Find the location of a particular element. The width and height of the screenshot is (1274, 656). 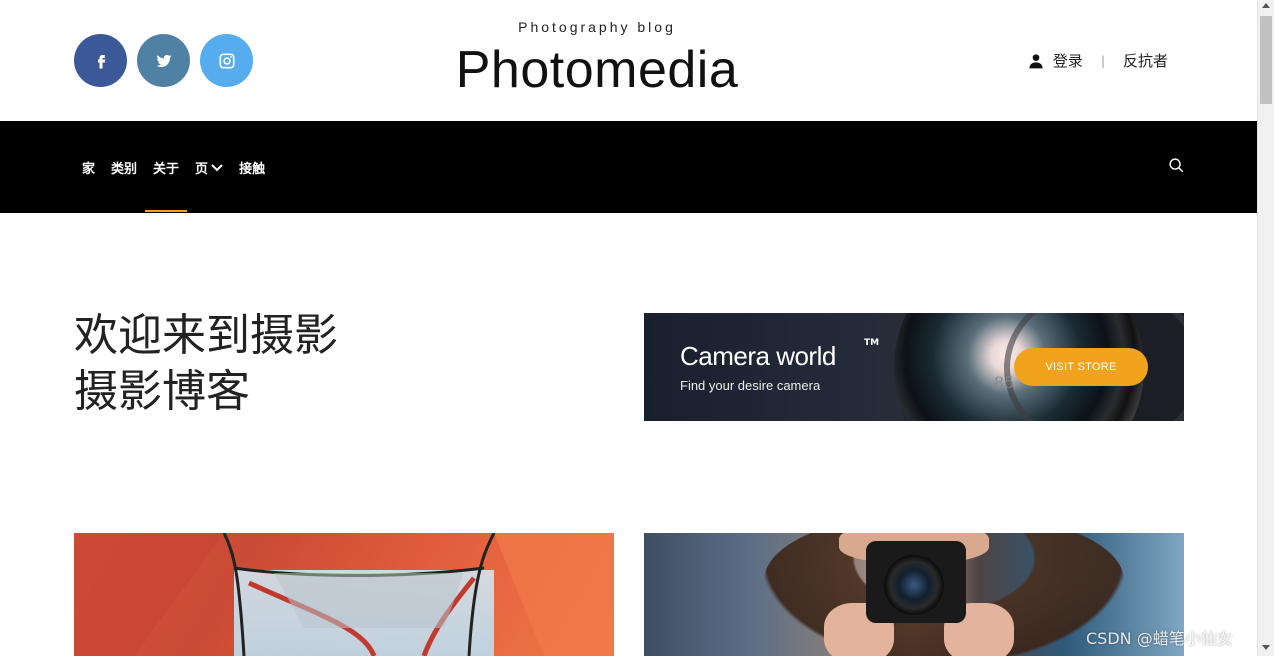

nav-item-about: 关于 is located at coordinates (166, 167).